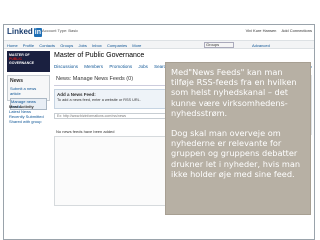 This screenshot has width=320, height=240. Describe the element at coordinates (261, 45) in the screenshot. I see `advanced-search-link: Advanced` at that location.